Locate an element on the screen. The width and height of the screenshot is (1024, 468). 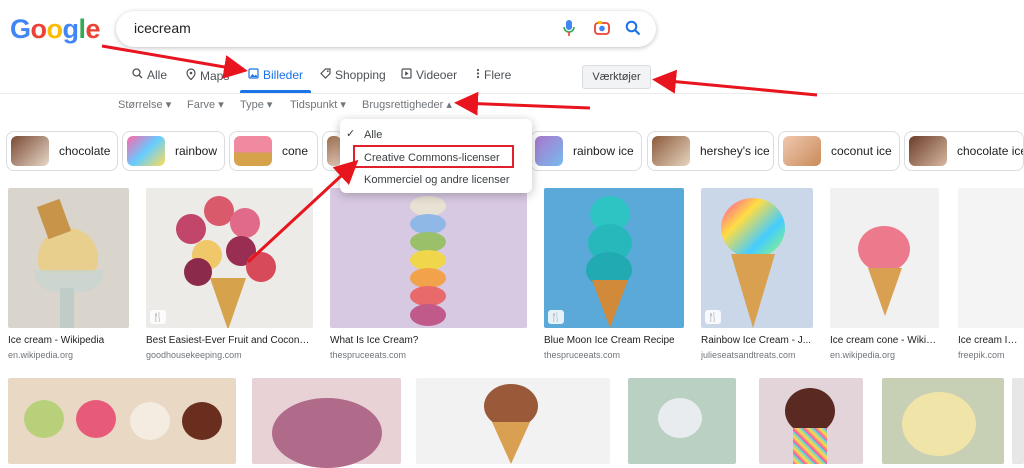
chip-cone: cone is located at coordinates (273, 151).